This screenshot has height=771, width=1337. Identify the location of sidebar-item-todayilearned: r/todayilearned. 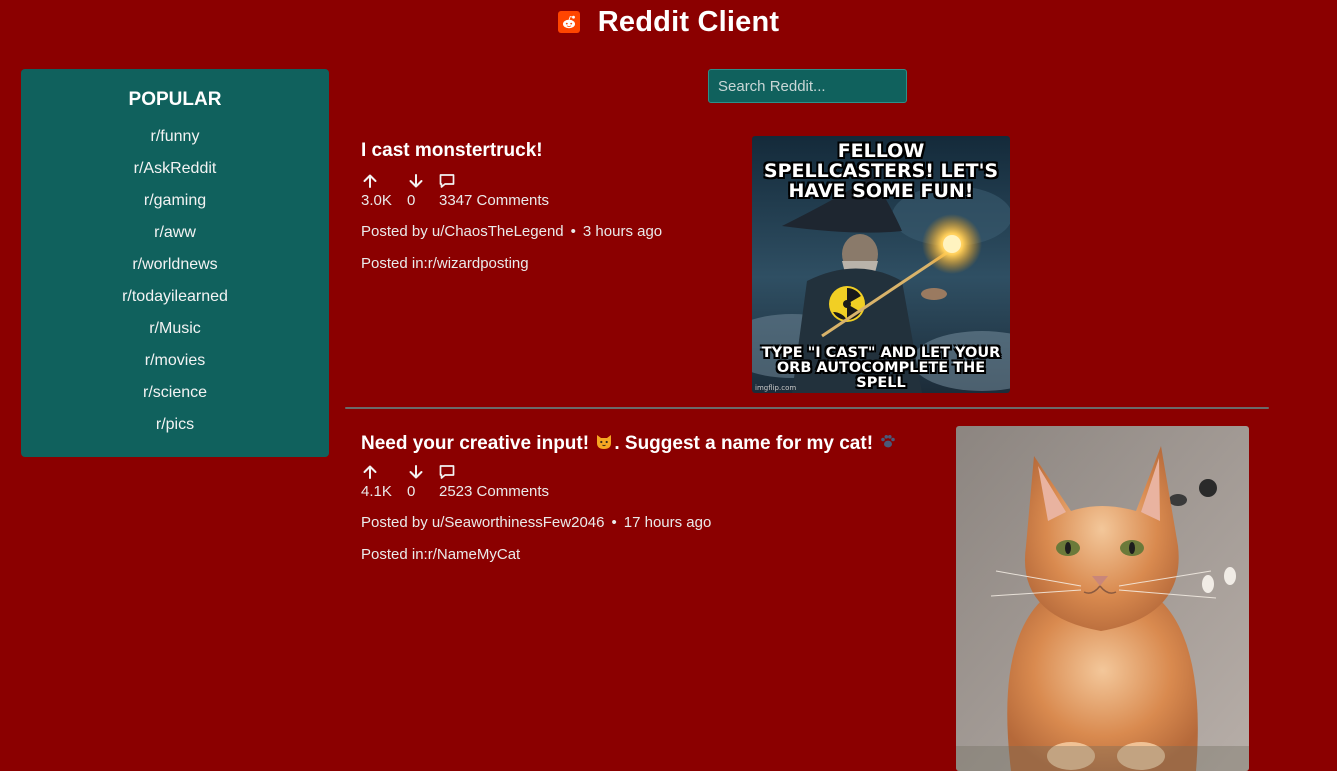
(175, 297).